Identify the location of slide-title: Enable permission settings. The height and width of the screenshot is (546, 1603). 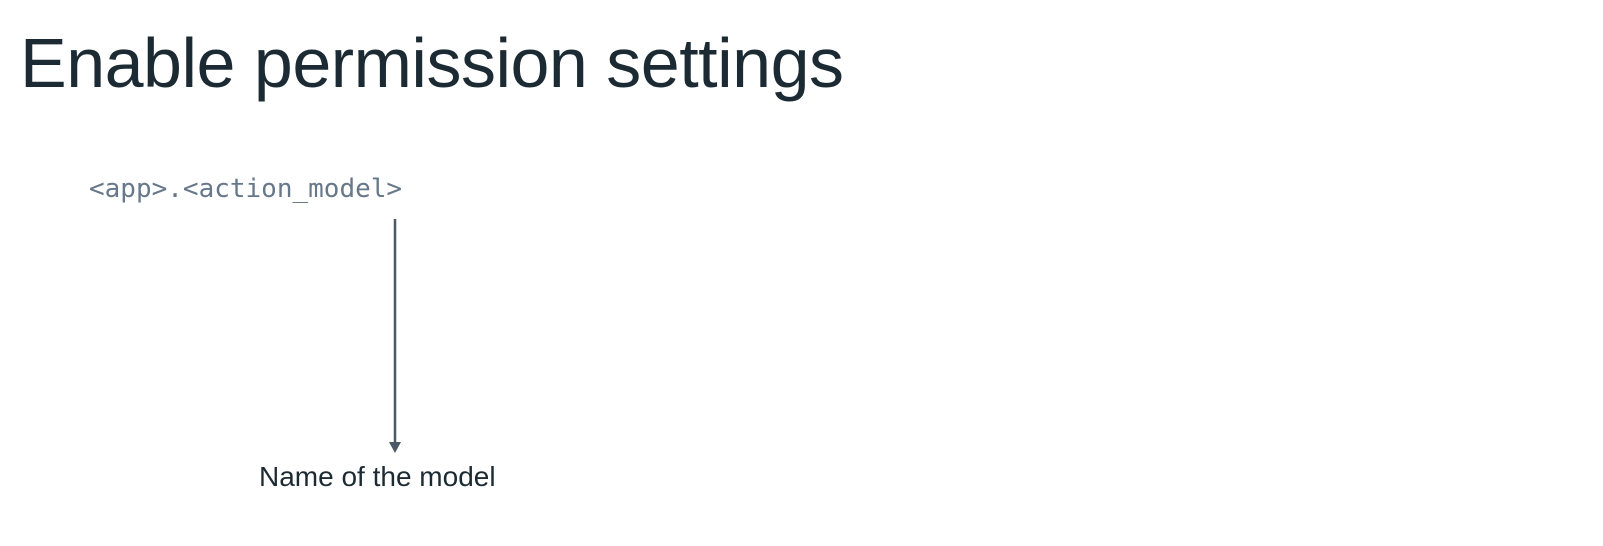
(432, 63).